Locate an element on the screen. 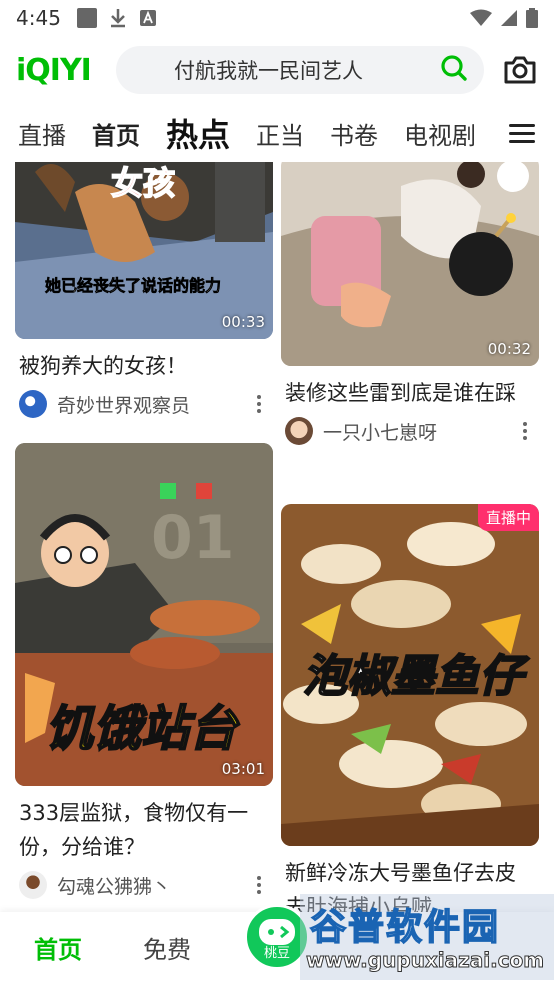  nav-free: 免费 is located at coordinates (167, 947).